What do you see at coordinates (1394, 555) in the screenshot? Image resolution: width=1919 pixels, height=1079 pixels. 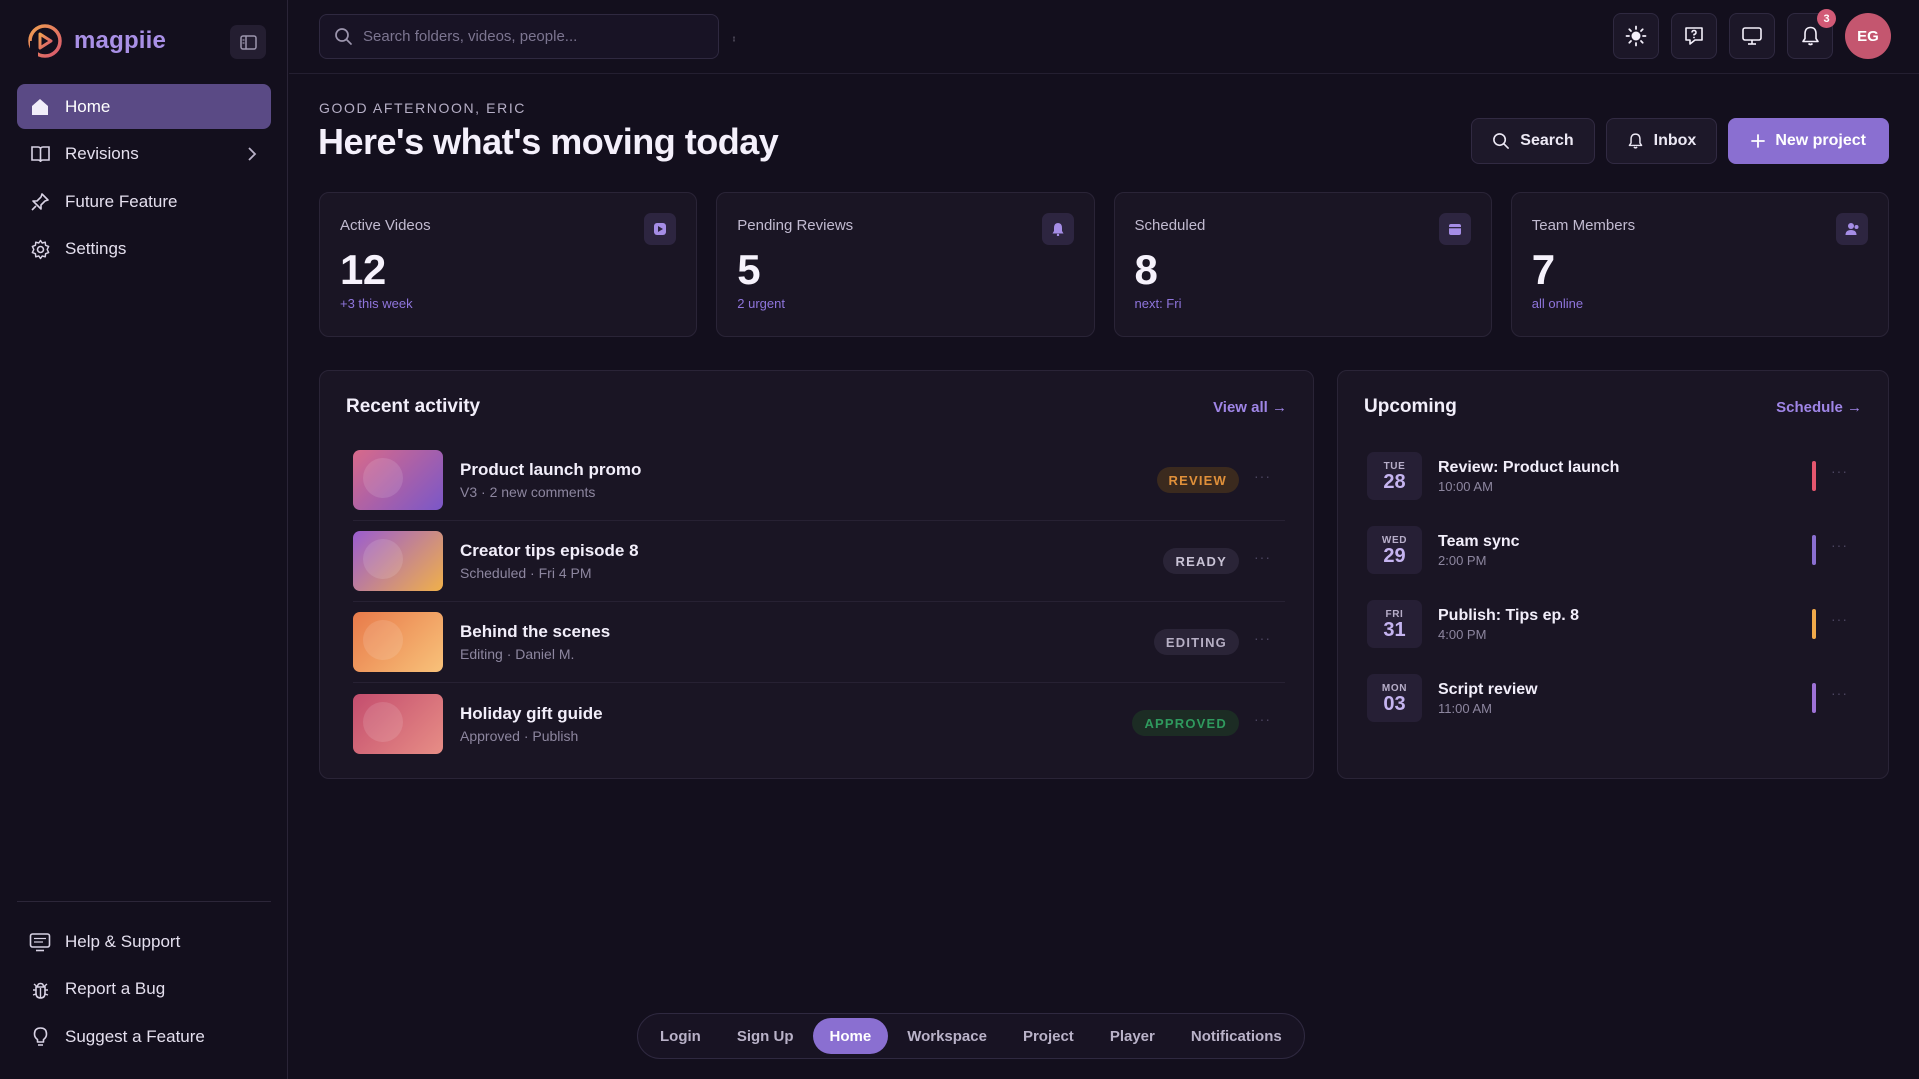 I see `date-day: 29` at bounding box center [1394, 555].